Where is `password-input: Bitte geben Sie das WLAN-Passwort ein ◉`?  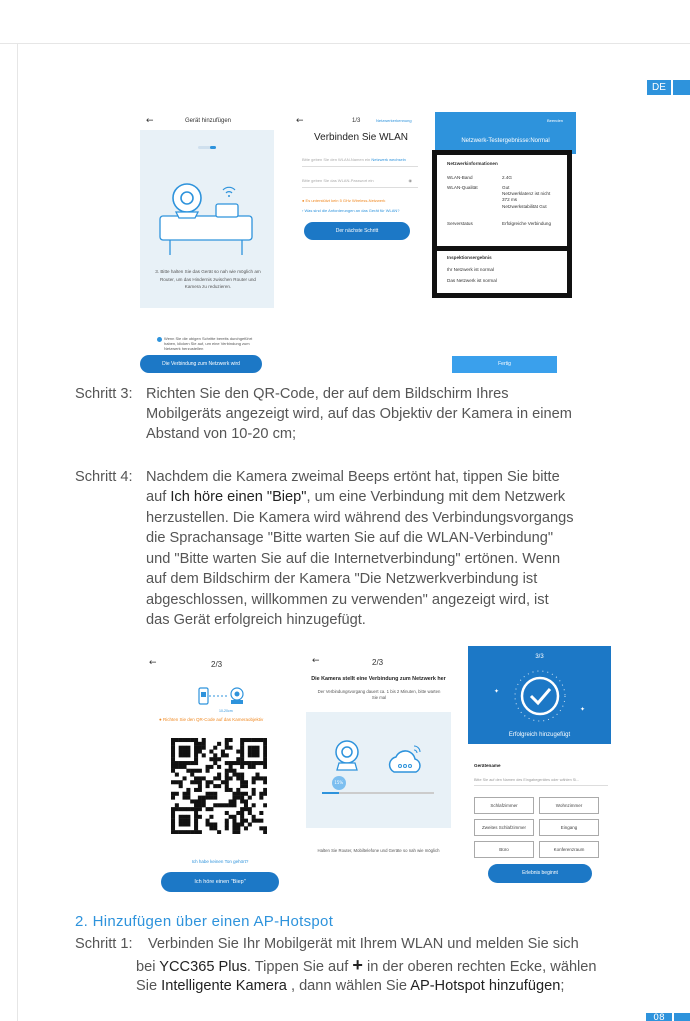 password-input: Bitte geben Sie das WLAN-Passwort ein ◉ is located at coordinates (360, 183).